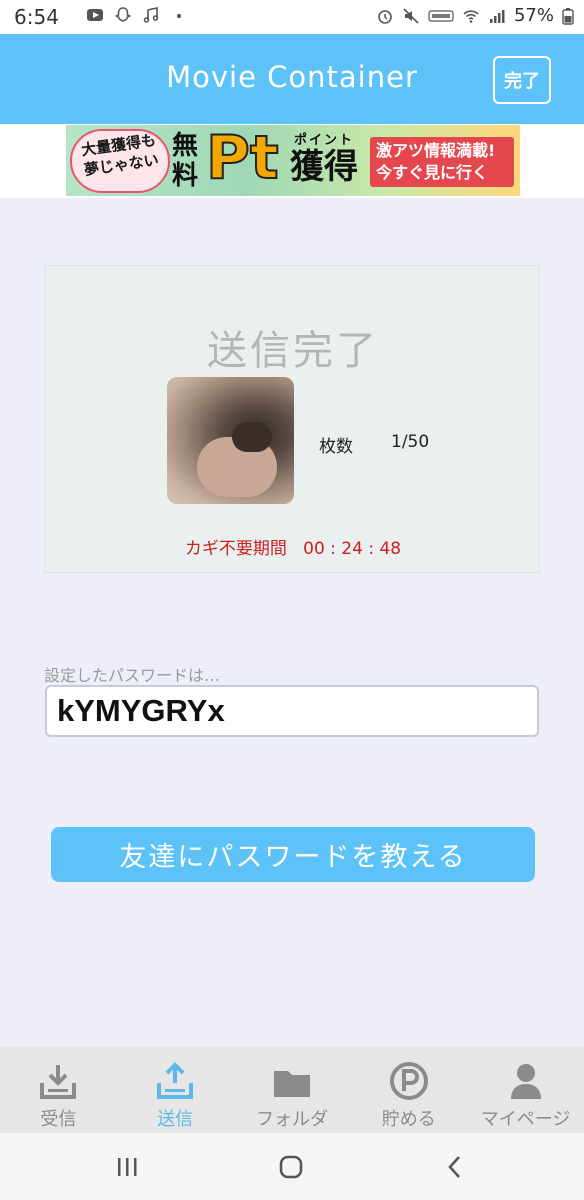  I want to click on signal-icon, so click(497, 16).